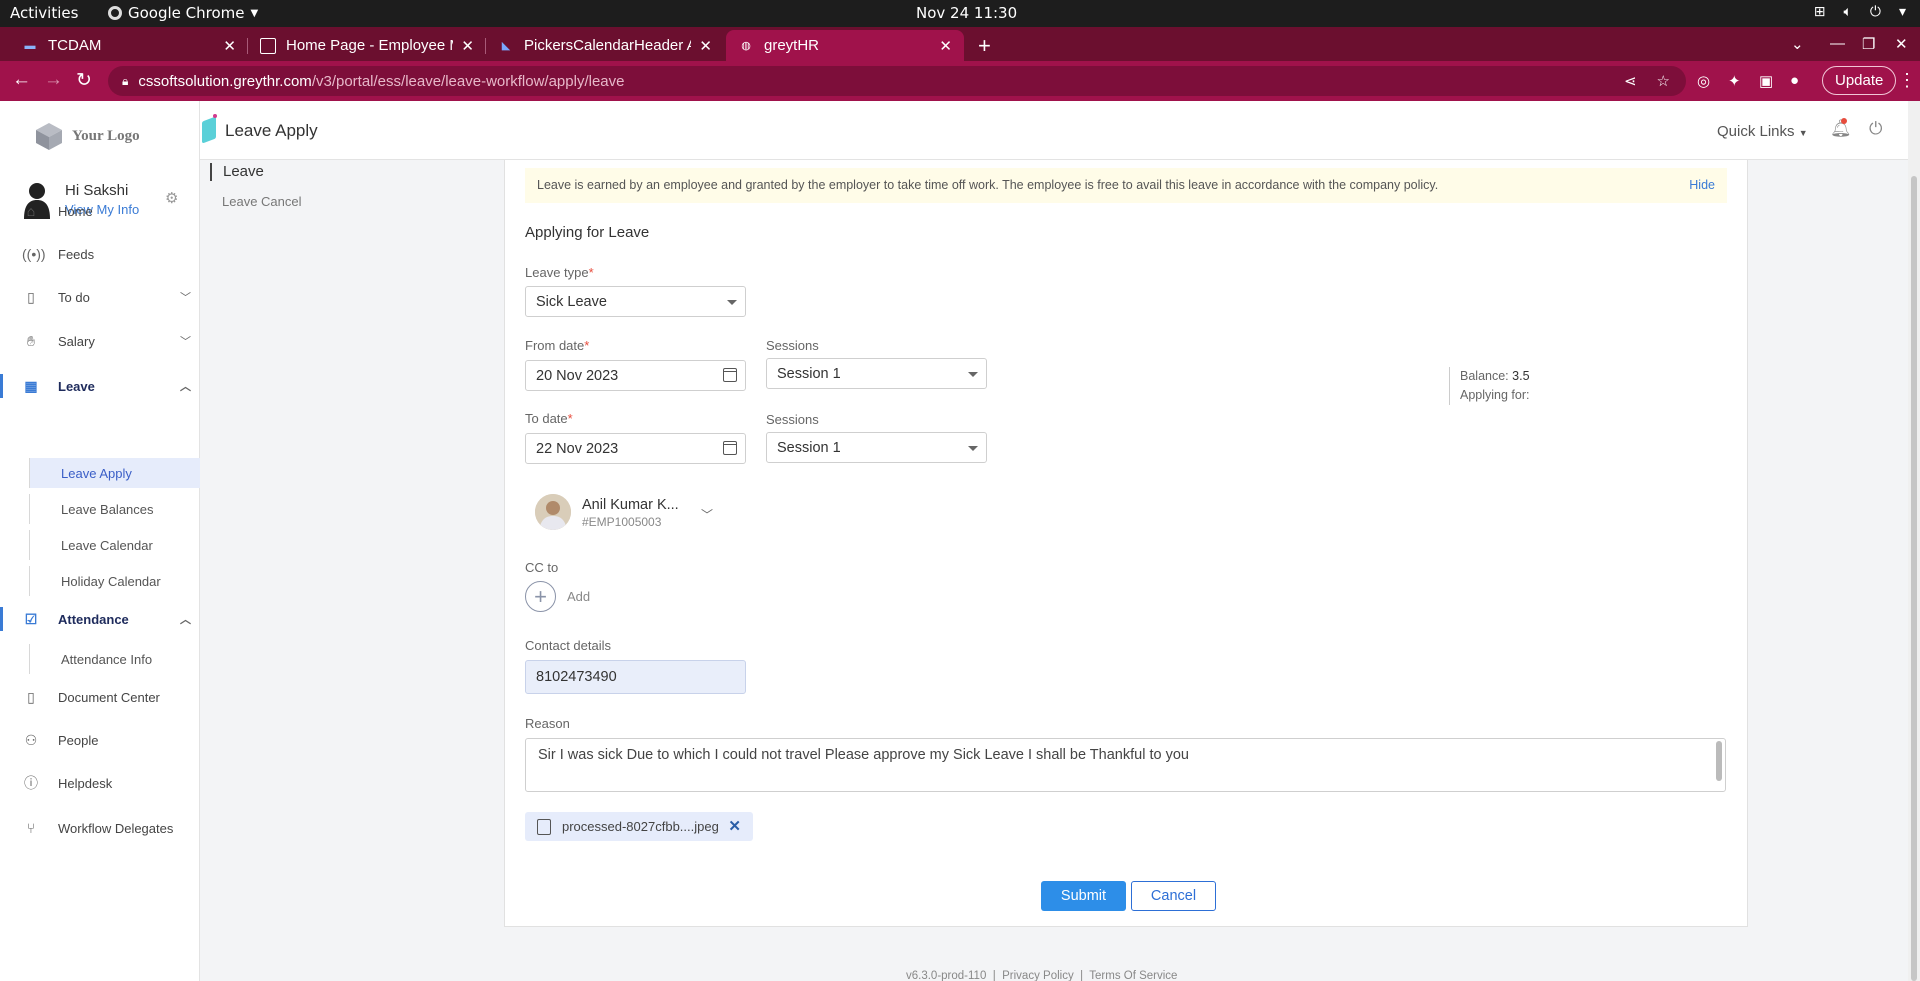 This screenshot has width=1920, height=981. What do you see at coordinates (1859, 80) in the screenshot?
I see `update-button: Update` at bounding box center [1859, 80].